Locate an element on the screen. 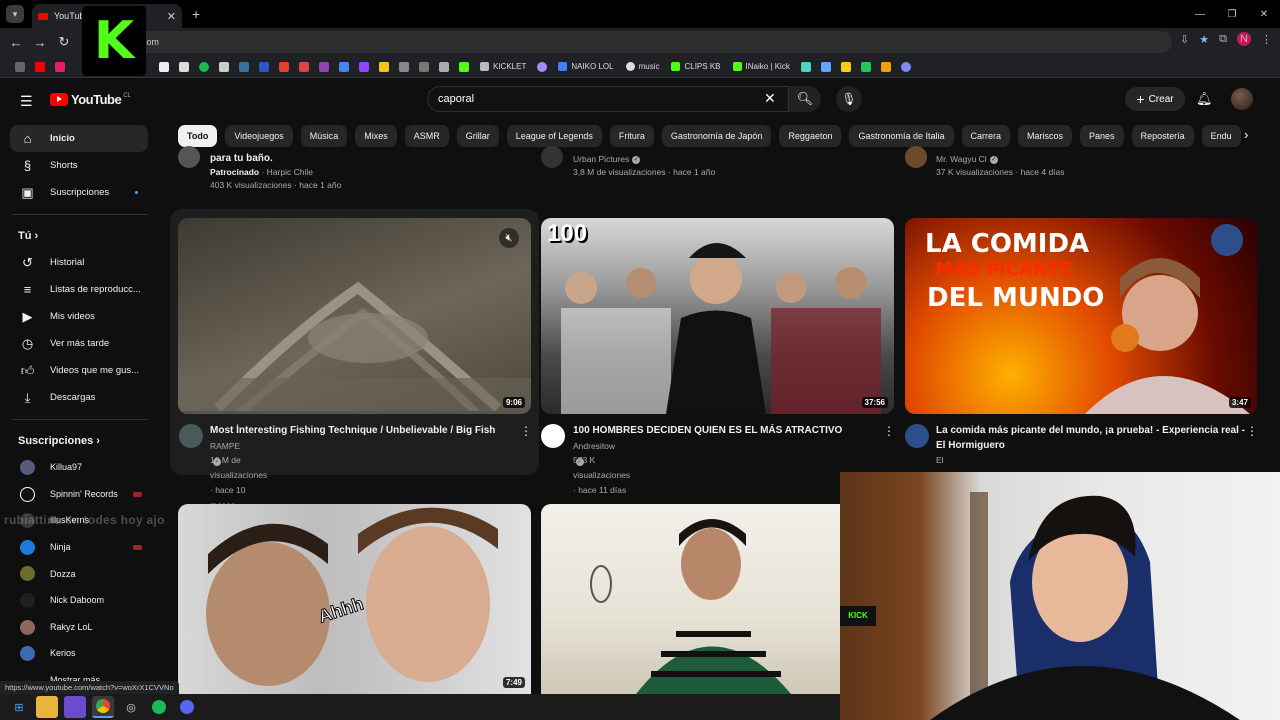  bookmark-star-icon: ★ is located at coordinates (1204, 39).